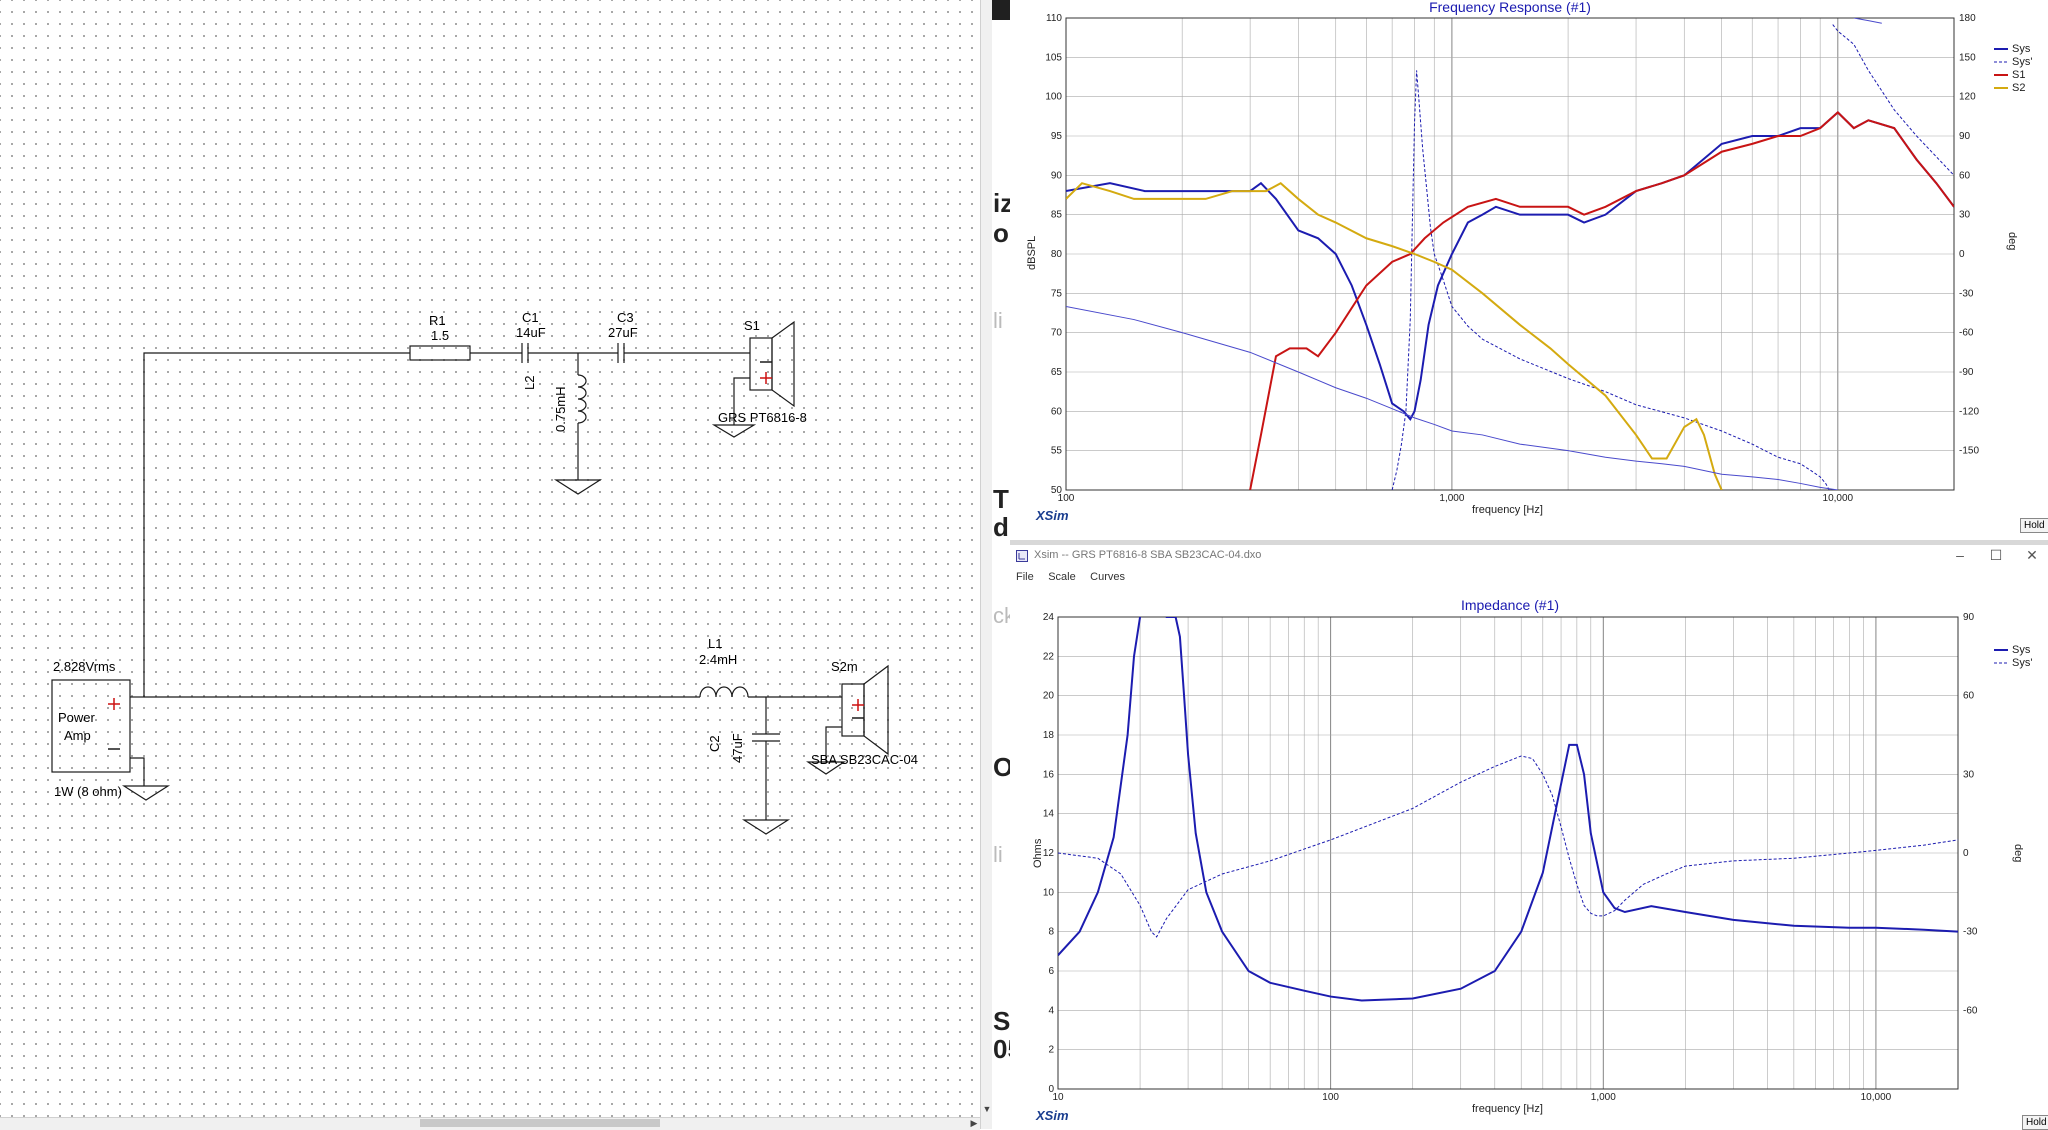 The image size is (2048, 1130). Describe the element at coordinates (1025, 577) in the screenshot. I see `menu-file: File` at that location.